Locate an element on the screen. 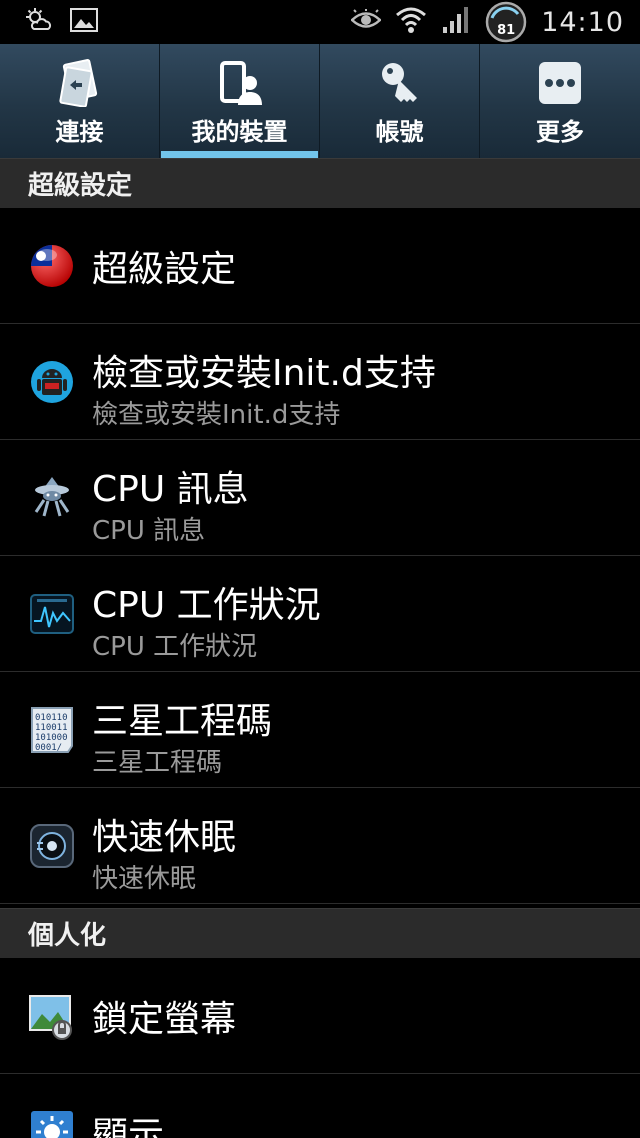 Image resolution: width=640 pixels, height=1138 pixels. tab-accounts: 帳號 is located at coordinates (400, 101).